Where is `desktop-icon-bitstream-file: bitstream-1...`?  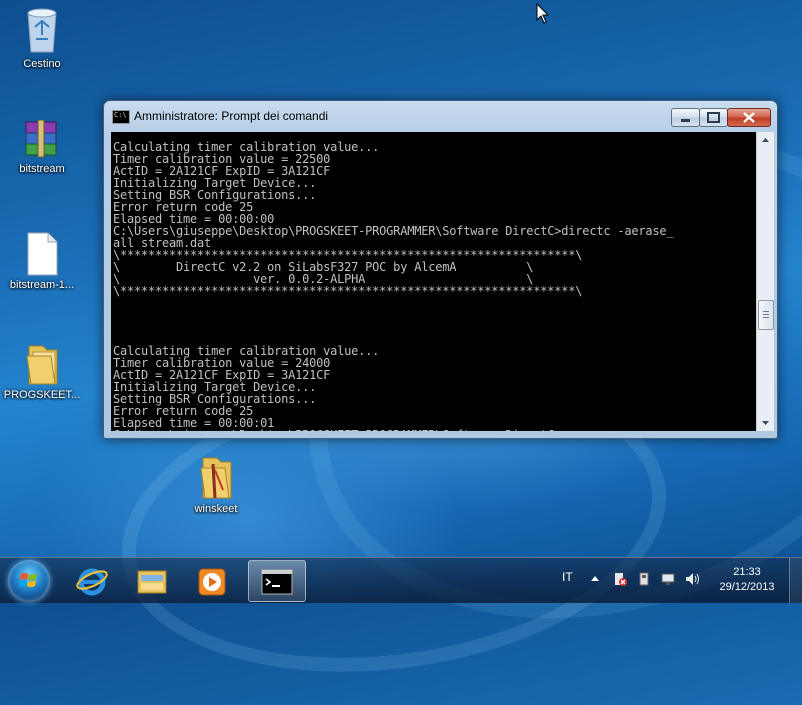
desktop-icon-bitstream-file: bitstream-1... is located at coordinates (42, 261).